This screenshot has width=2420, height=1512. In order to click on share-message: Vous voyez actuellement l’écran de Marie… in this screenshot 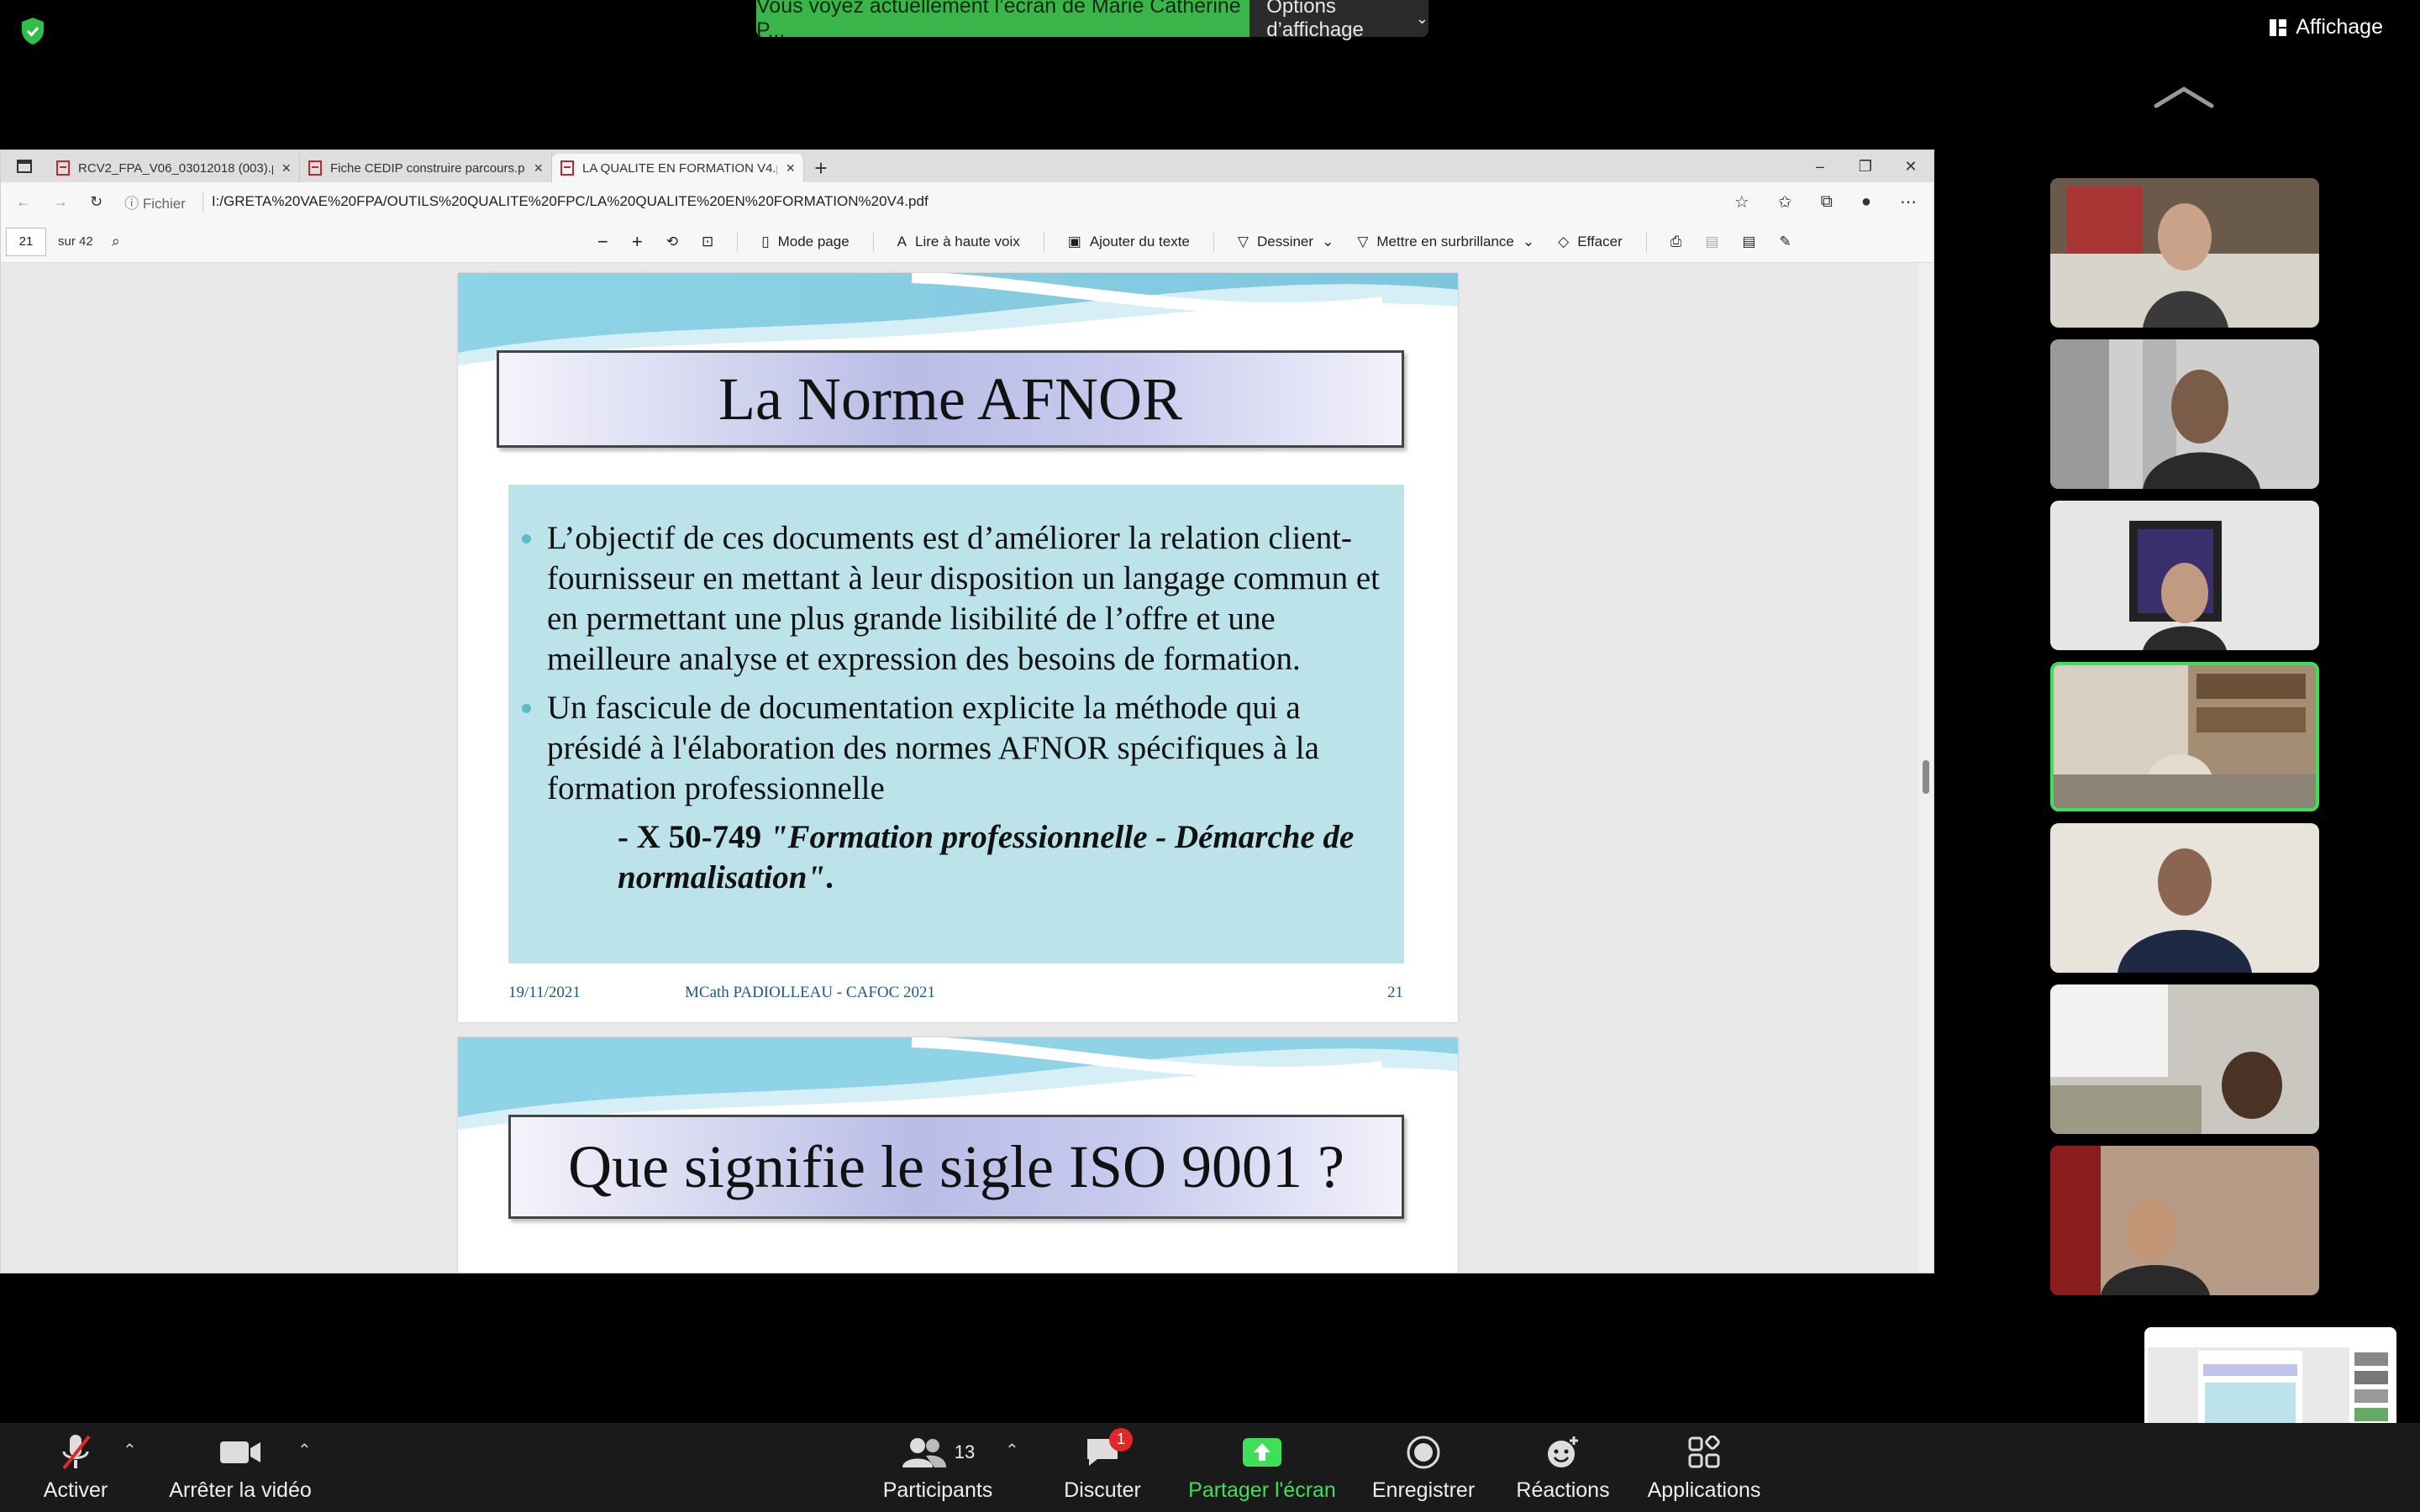, I will do `click(1003, 21)`.